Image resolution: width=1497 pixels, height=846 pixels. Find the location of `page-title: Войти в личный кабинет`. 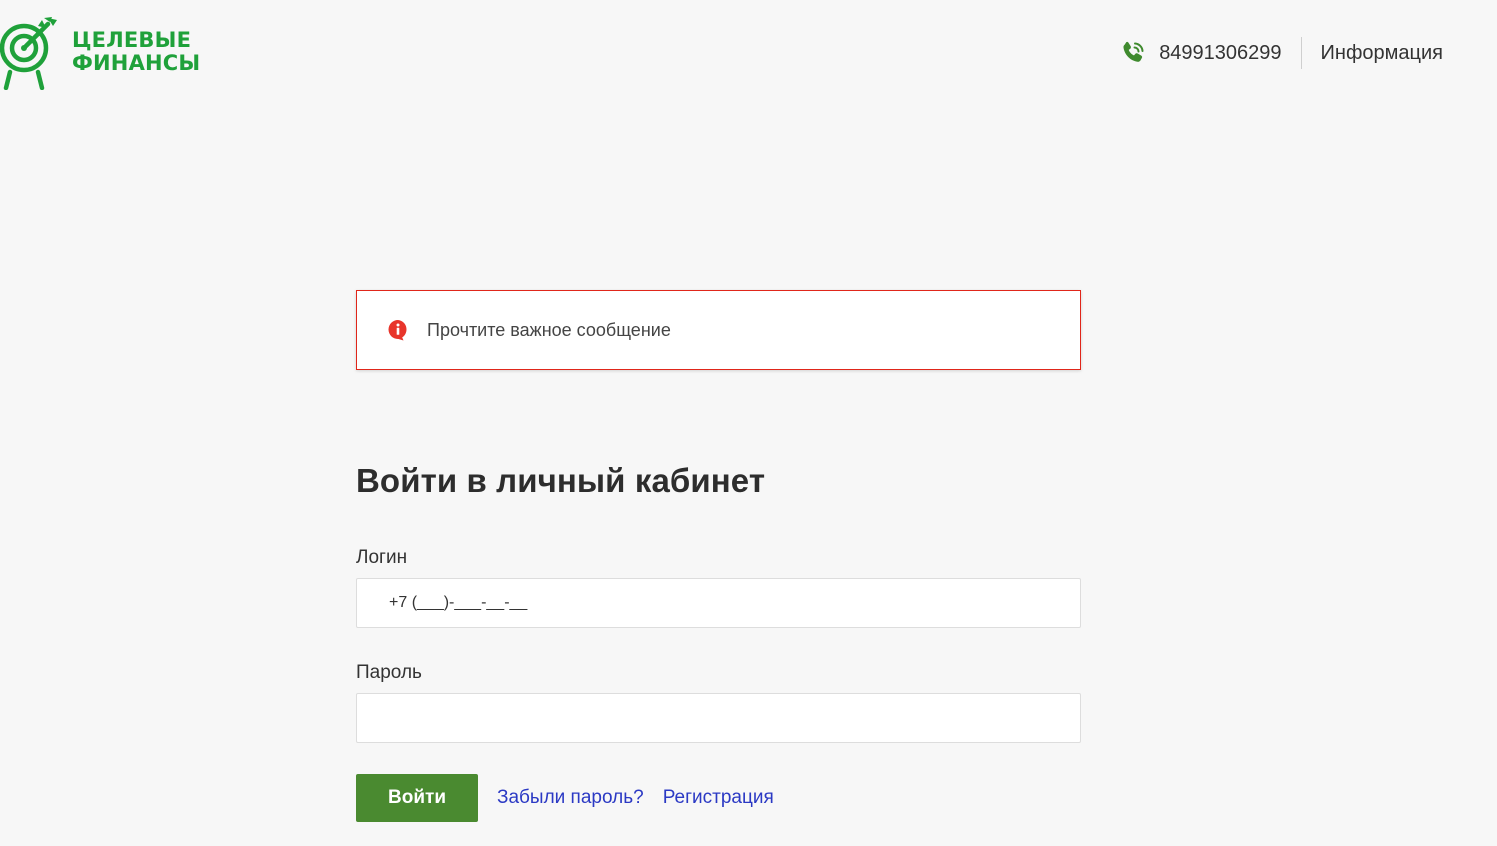

page-title: Войти в личный кабинет is located at coordinates (561, 480).